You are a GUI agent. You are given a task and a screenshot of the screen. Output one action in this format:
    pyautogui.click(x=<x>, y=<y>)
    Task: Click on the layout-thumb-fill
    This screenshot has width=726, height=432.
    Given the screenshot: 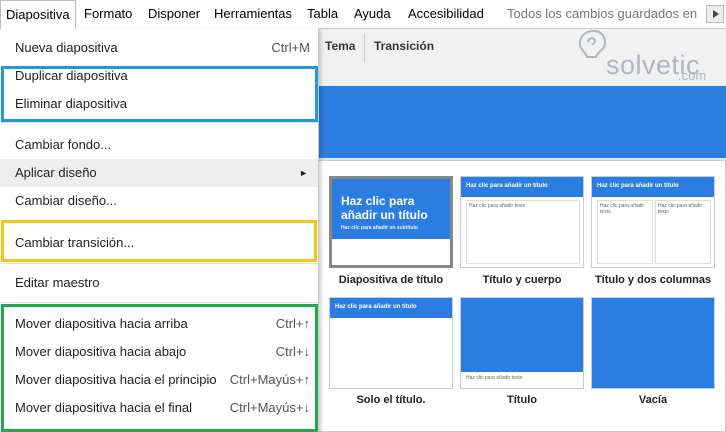 What is the action you would take?
    pyautogui.click(x=653, y=343)
    